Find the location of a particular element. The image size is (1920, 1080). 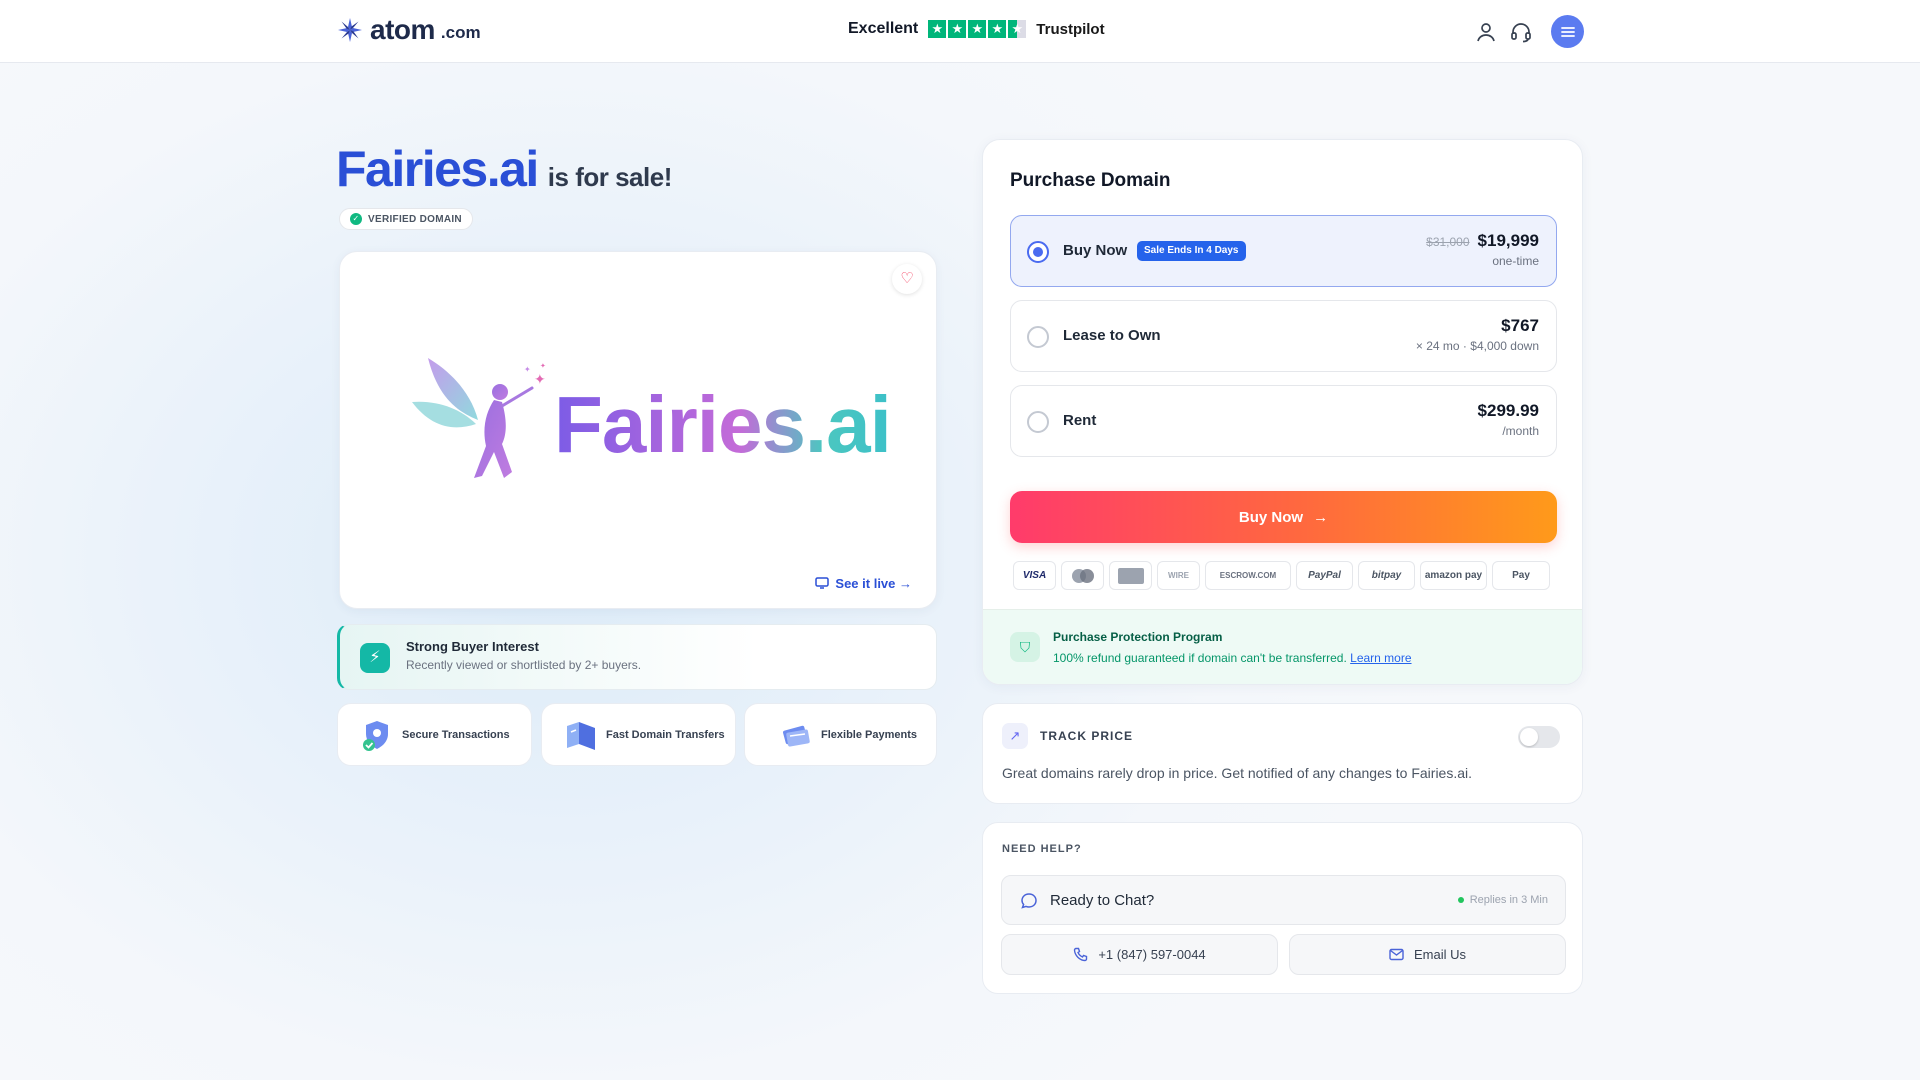

logo-text: atom is located at coordinates (402, 29).